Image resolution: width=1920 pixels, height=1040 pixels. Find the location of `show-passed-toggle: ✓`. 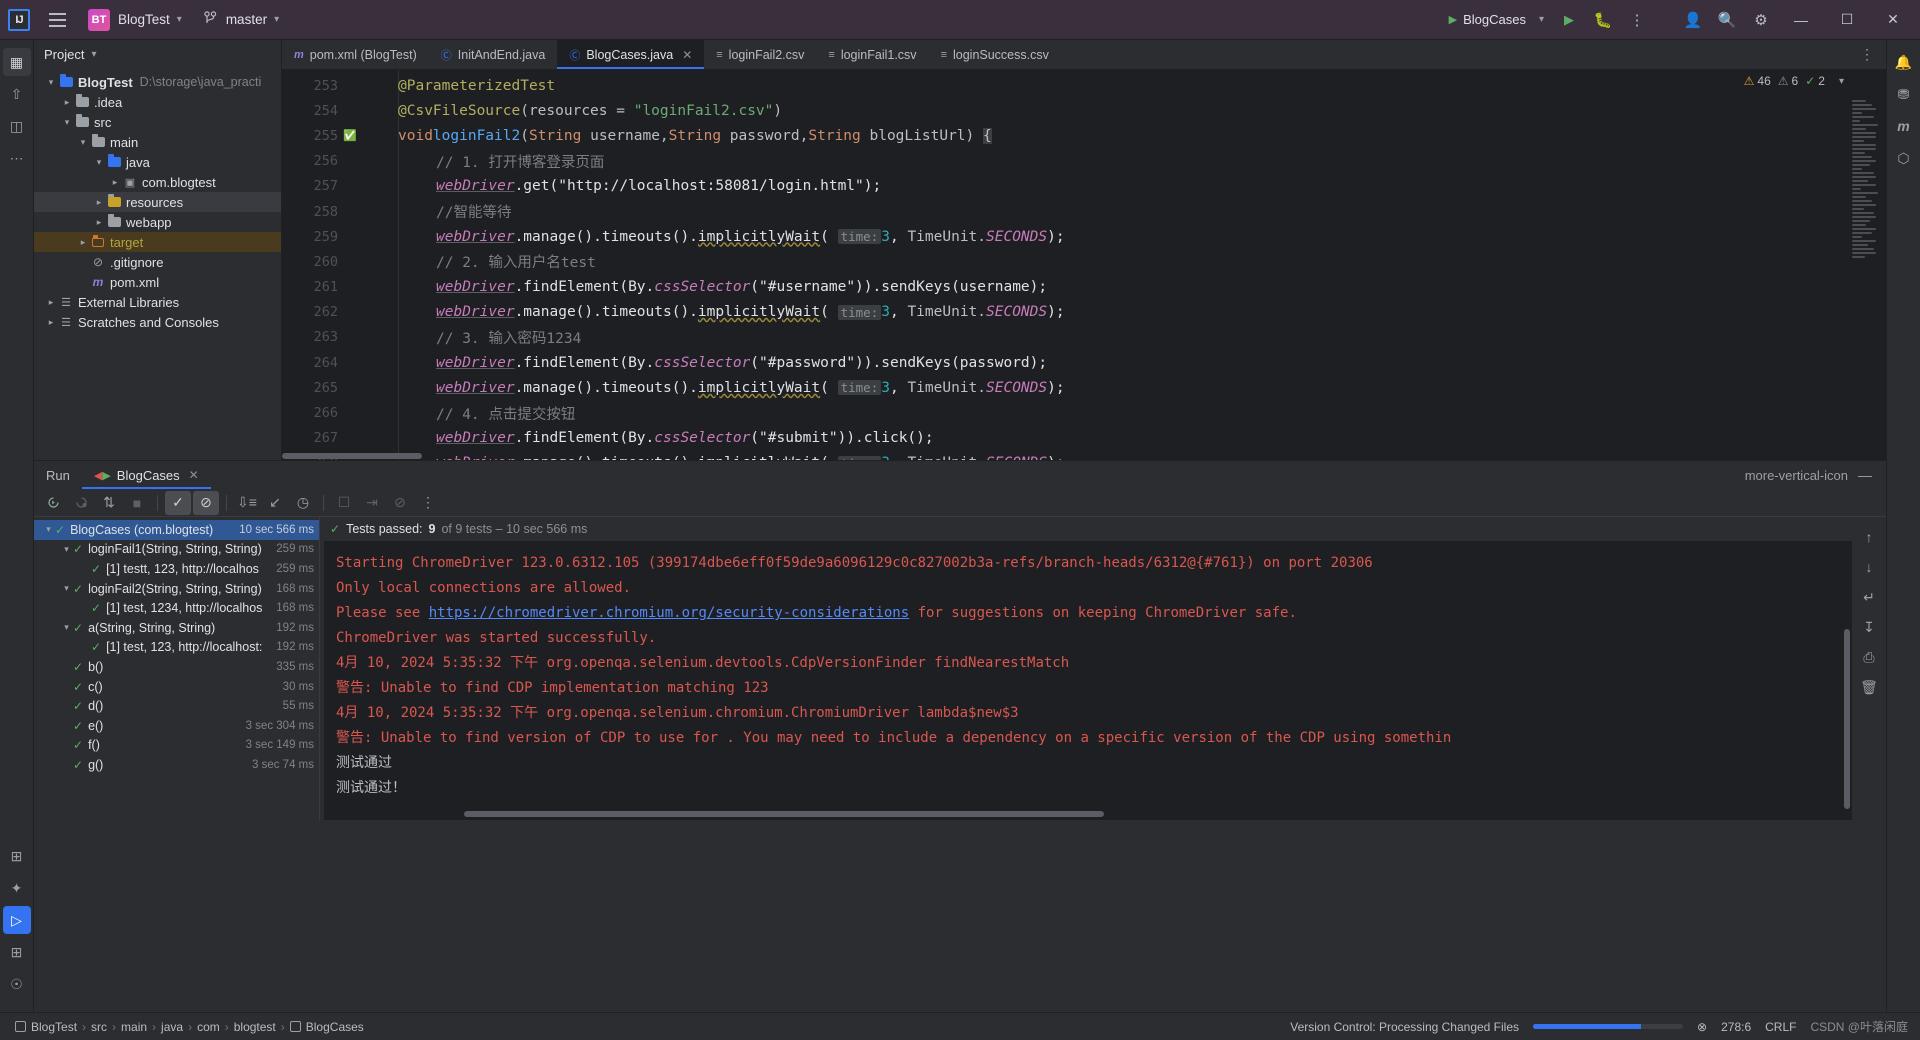

show-passed-toggle: ✓ is located at coordinates (178, 502).